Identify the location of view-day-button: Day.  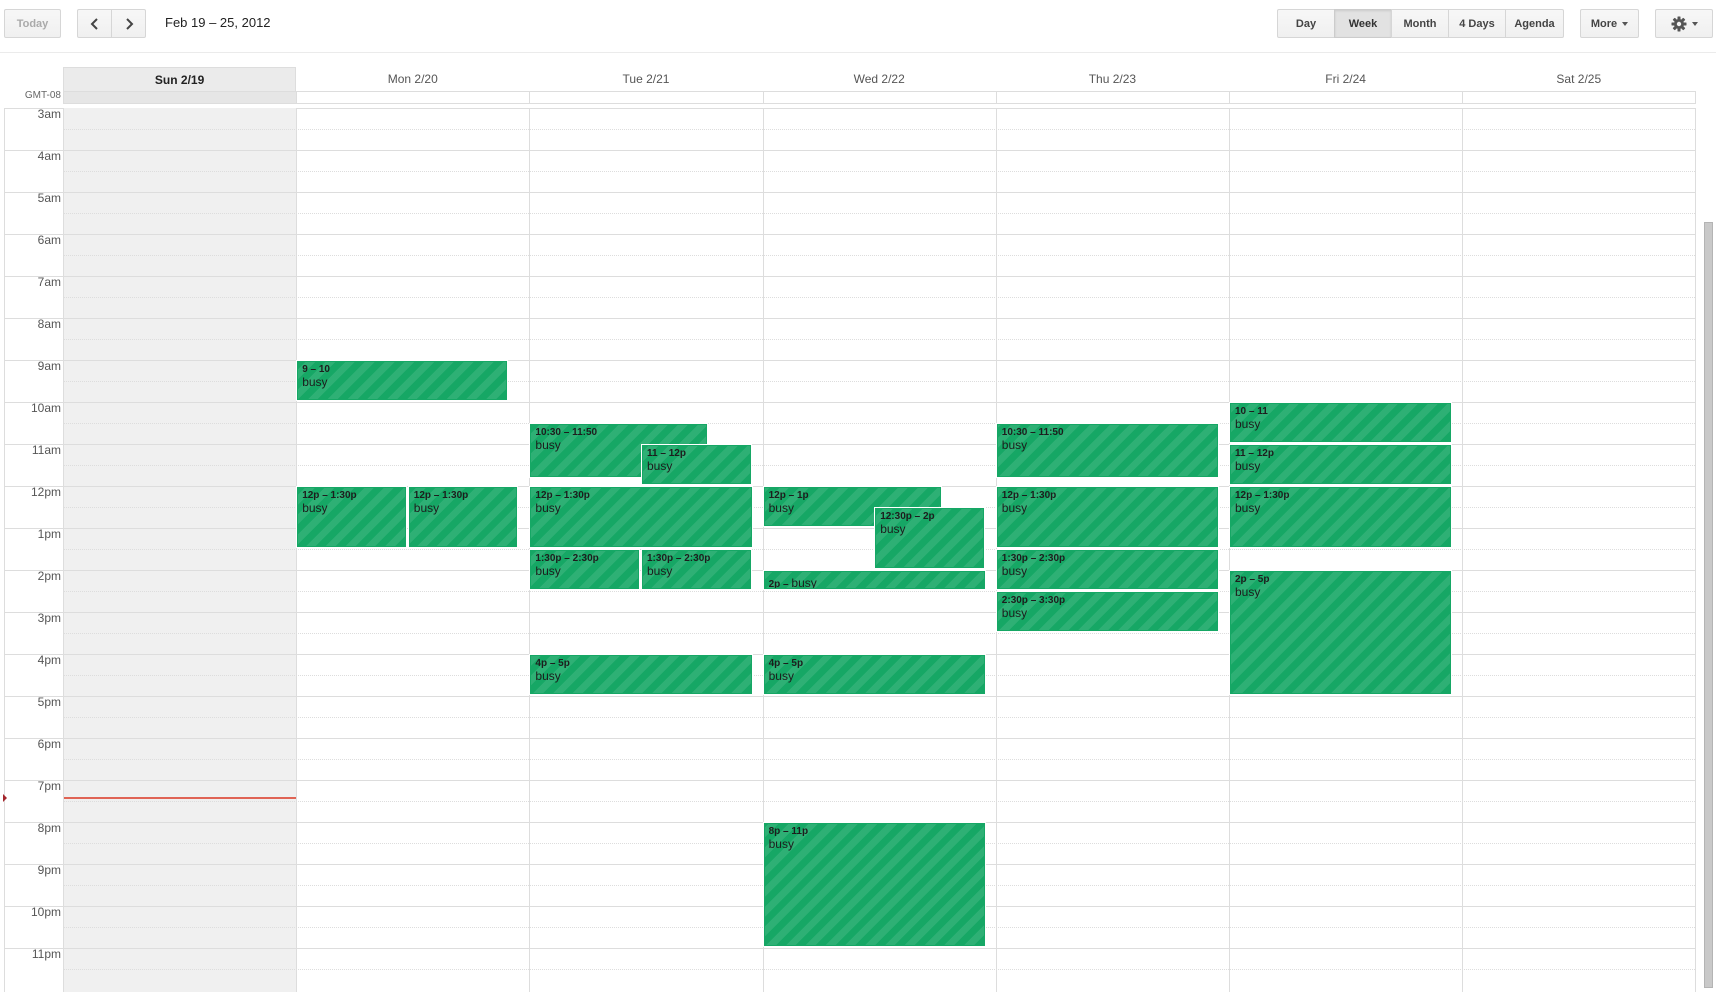
(1306, 23).